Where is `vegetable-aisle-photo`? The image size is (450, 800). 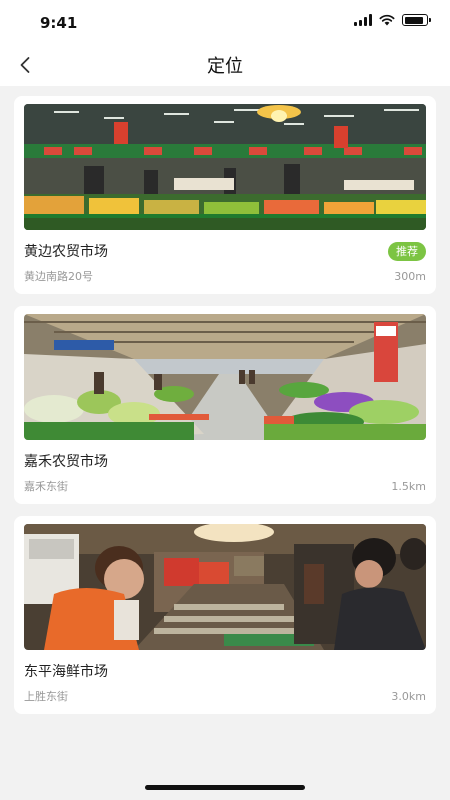 vegetable-aisle-photo is located at coordinates (225, 377).